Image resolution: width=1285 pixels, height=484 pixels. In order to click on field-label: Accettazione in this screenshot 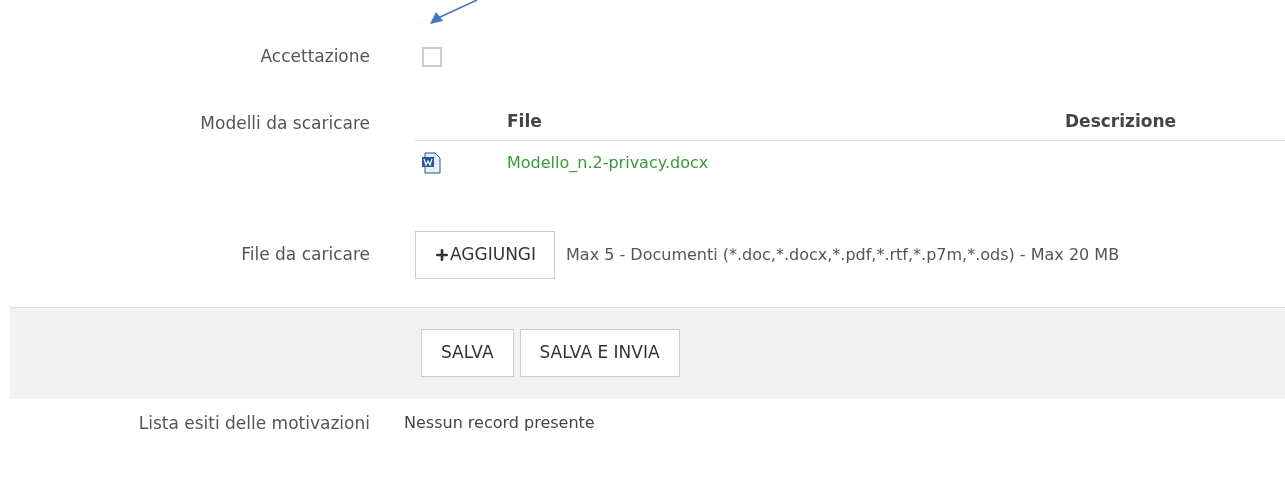, I will do `click(314, 56)`.